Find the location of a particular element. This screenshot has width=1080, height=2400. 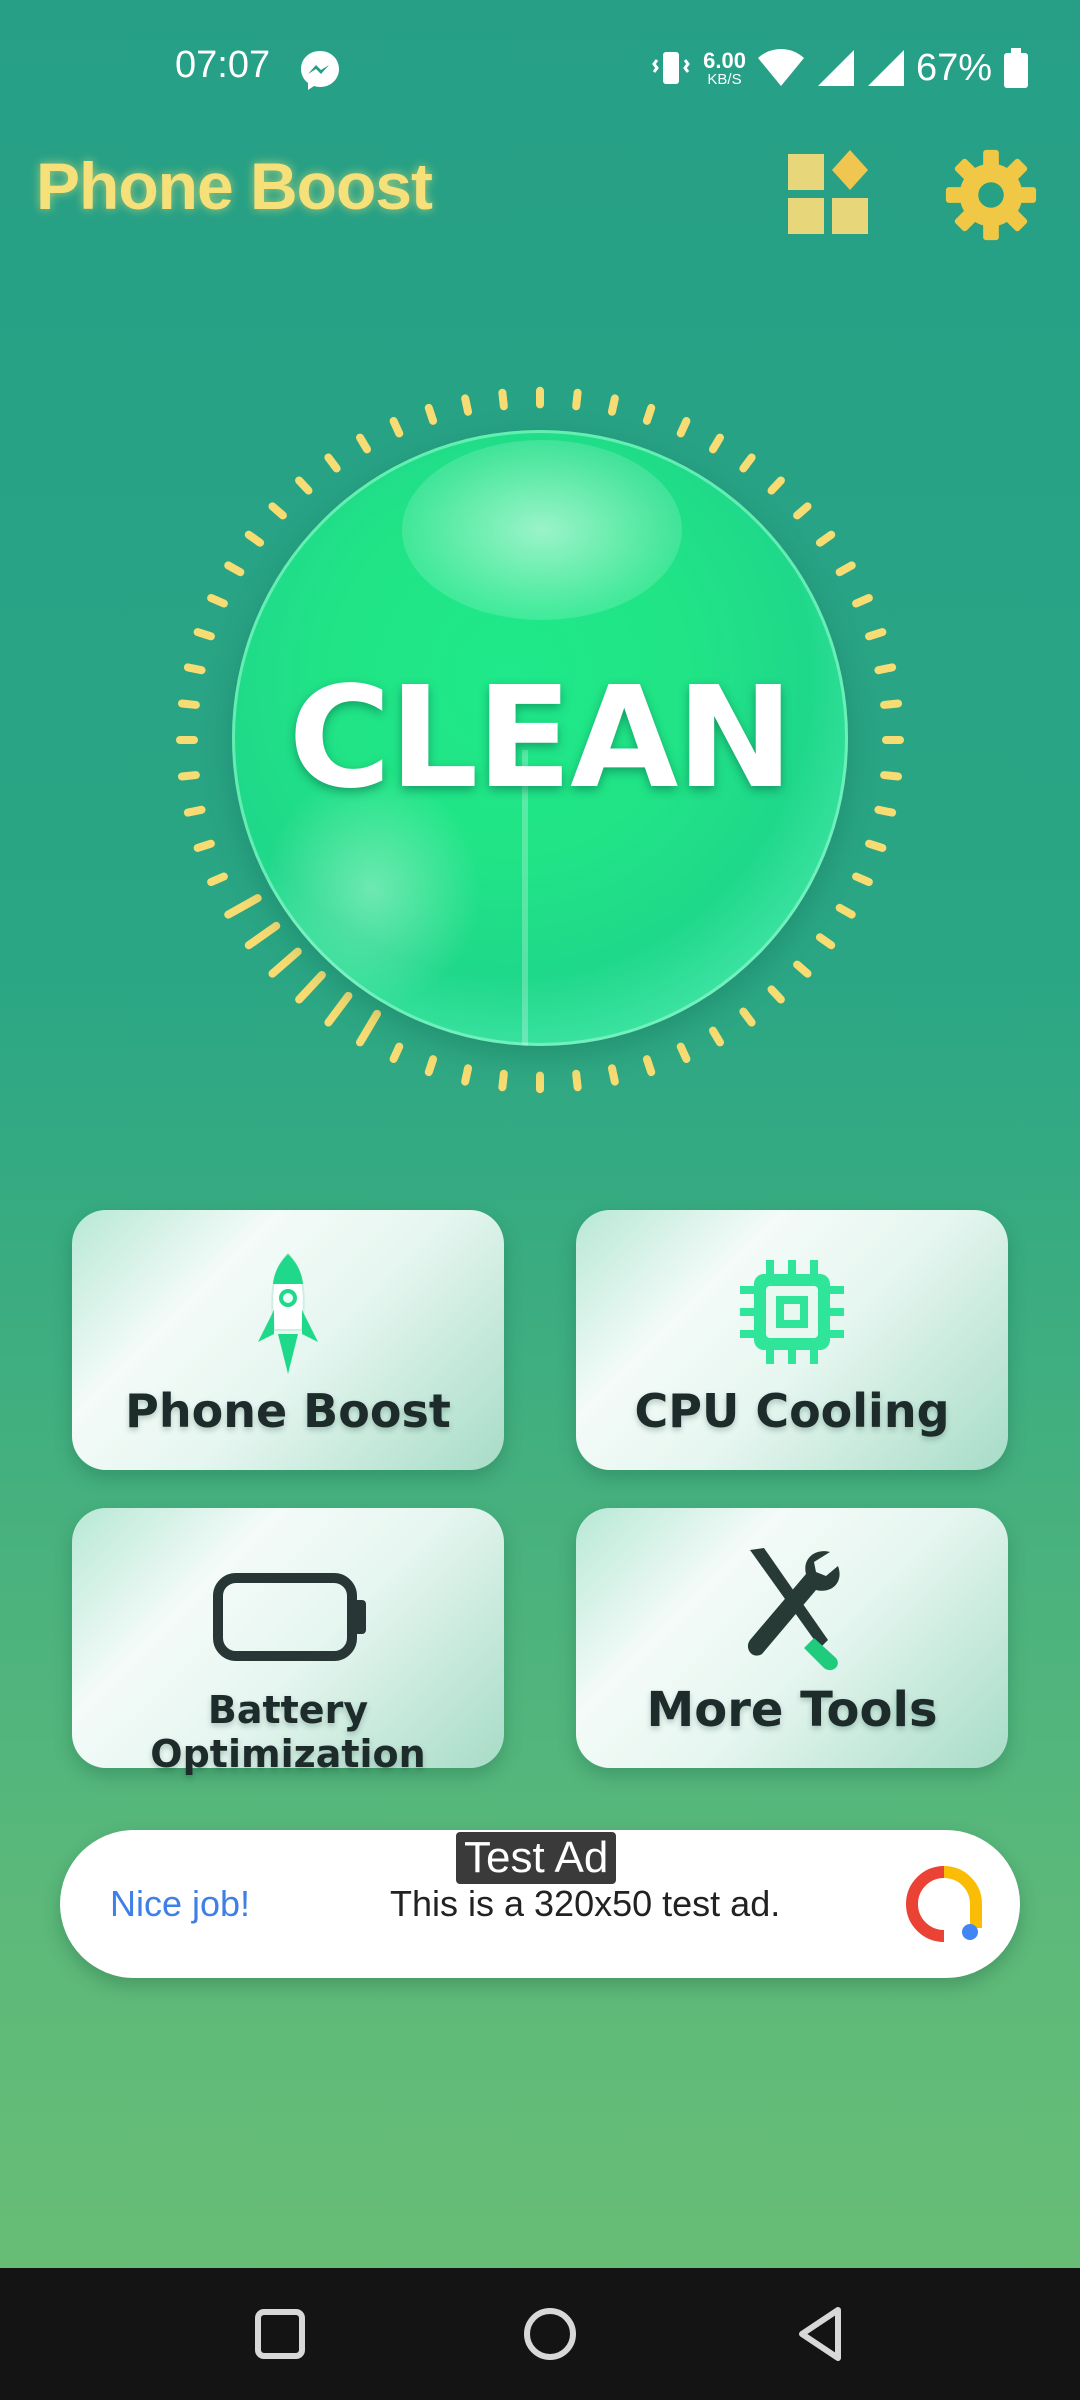

cpu-icon is located at coordinates (792, 1312).